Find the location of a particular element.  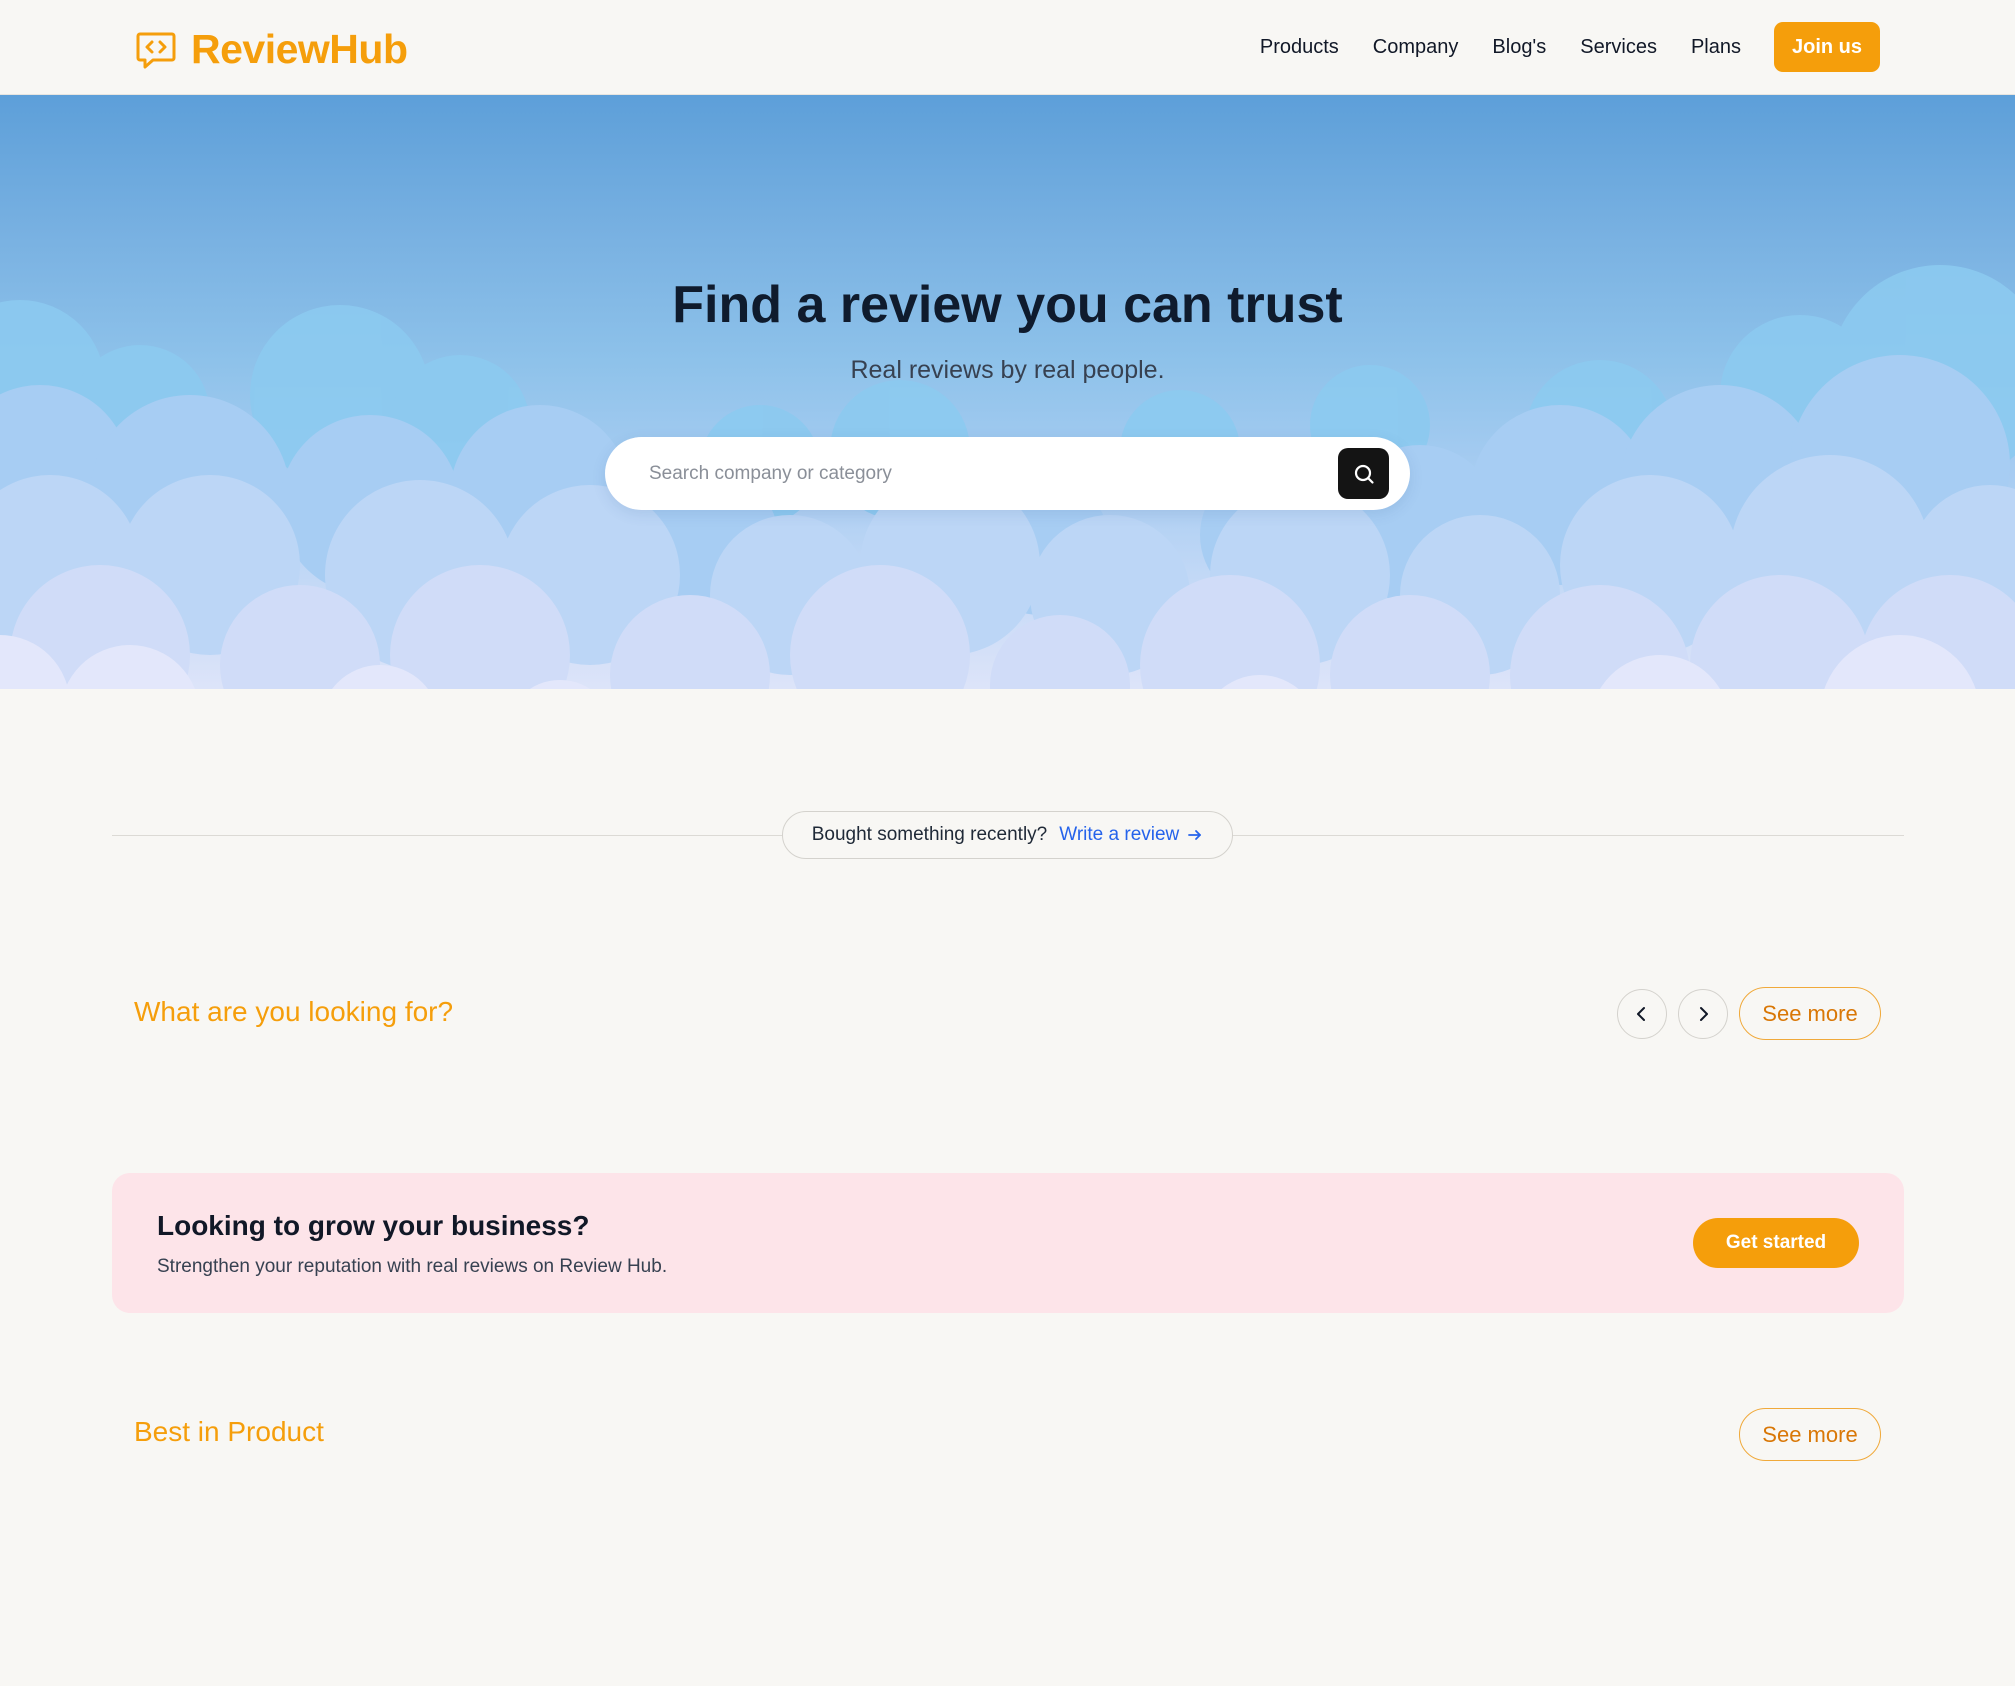

join-us-button: Join us is located at coordinates (1827, 47).